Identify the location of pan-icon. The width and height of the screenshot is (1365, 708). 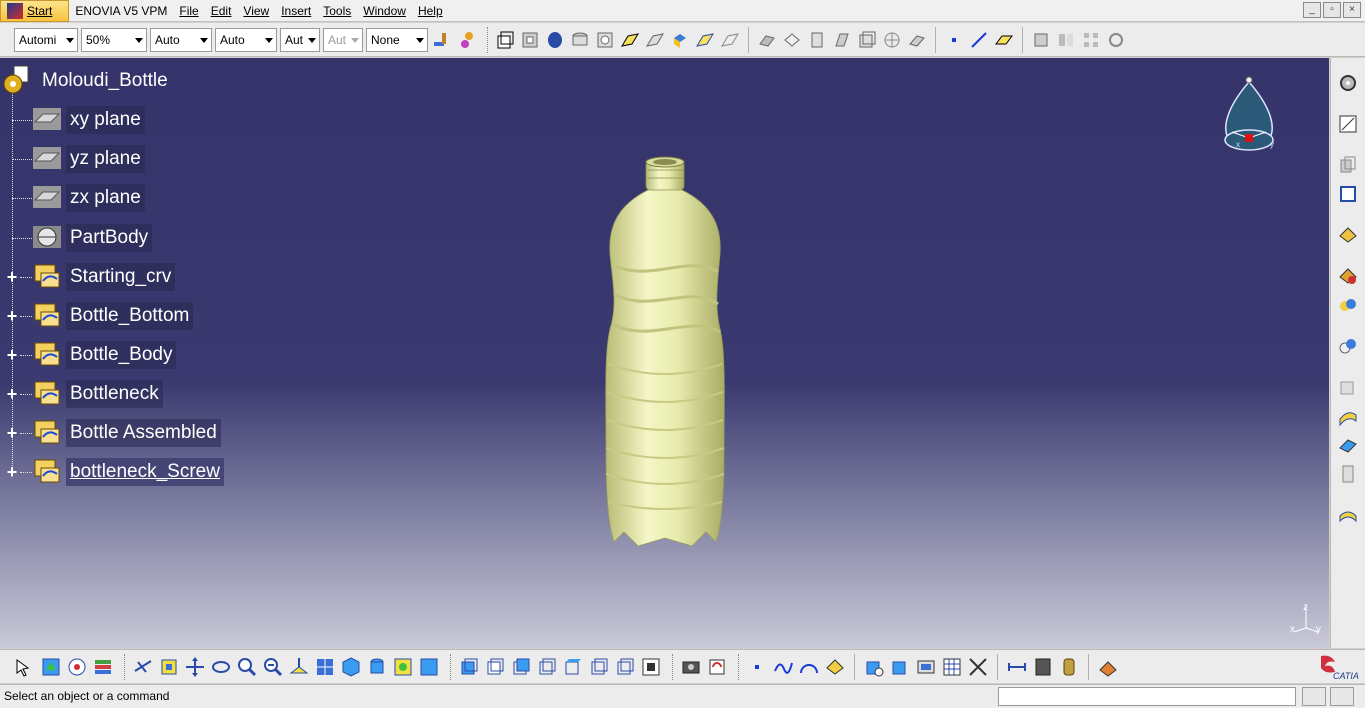
(195, 667).